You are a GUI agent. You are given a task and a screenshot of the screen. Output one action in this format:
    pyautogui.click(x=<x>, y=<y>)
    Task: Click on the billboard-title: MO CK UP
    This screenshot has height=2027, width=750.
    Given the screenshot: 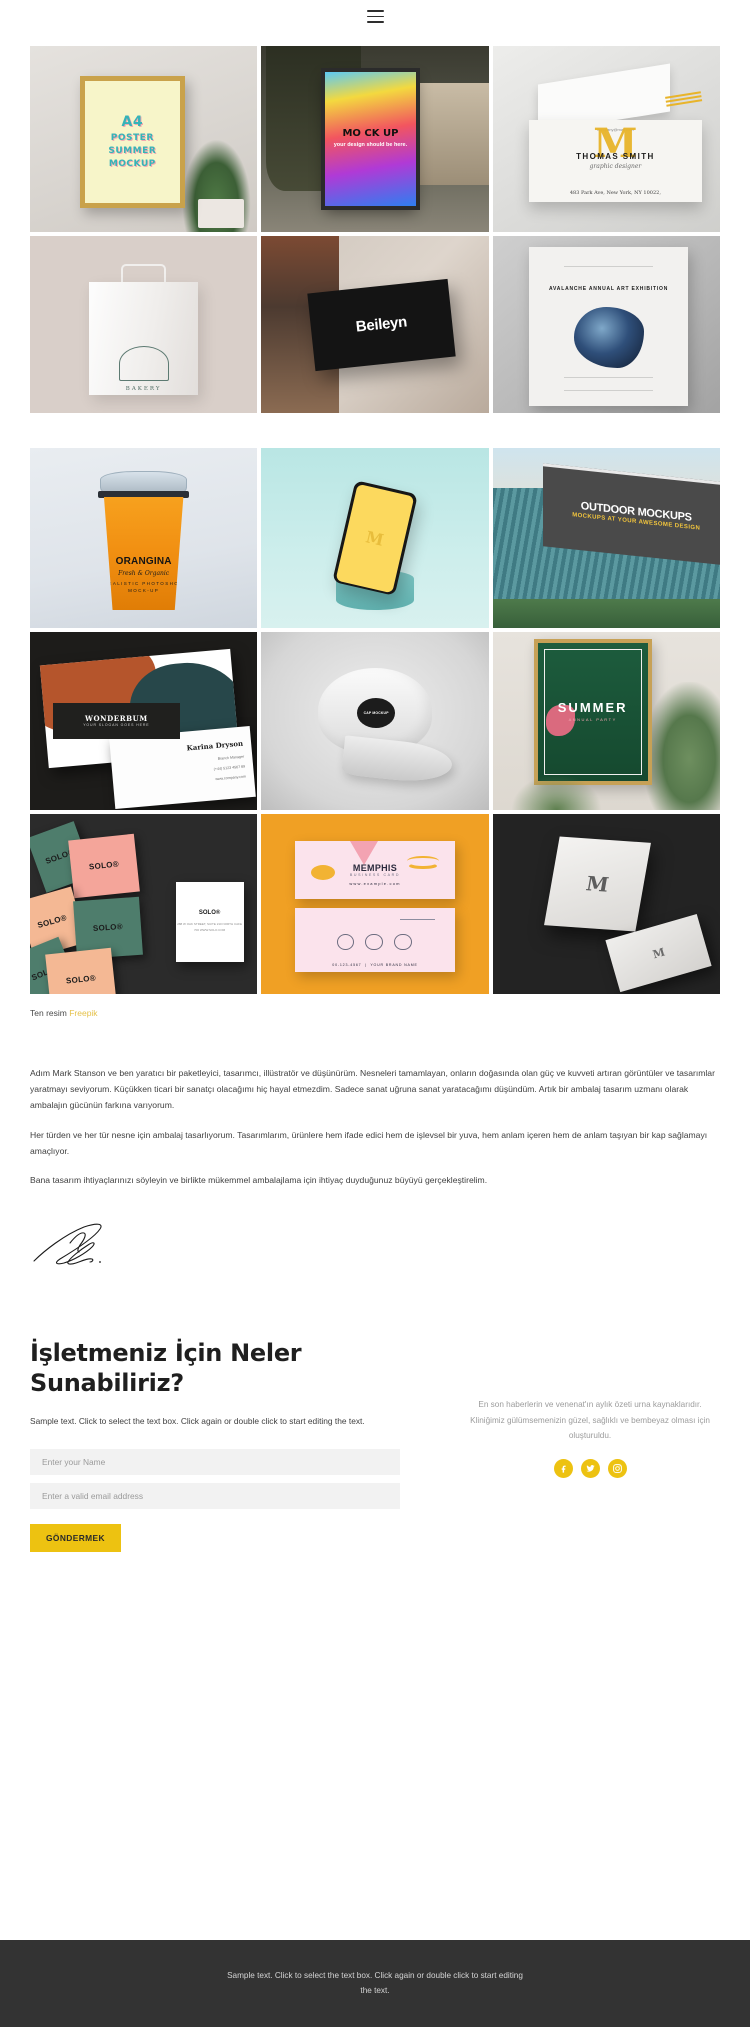 What is the action you would take?
    pyautogui.click(x=370, y=133)
    